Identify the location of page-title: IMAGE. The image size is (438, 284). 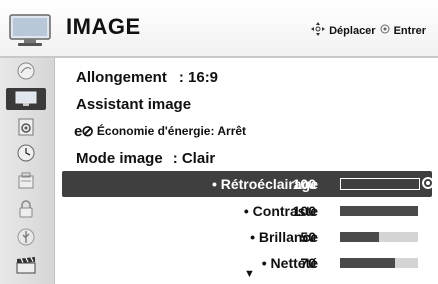
(103, 26).